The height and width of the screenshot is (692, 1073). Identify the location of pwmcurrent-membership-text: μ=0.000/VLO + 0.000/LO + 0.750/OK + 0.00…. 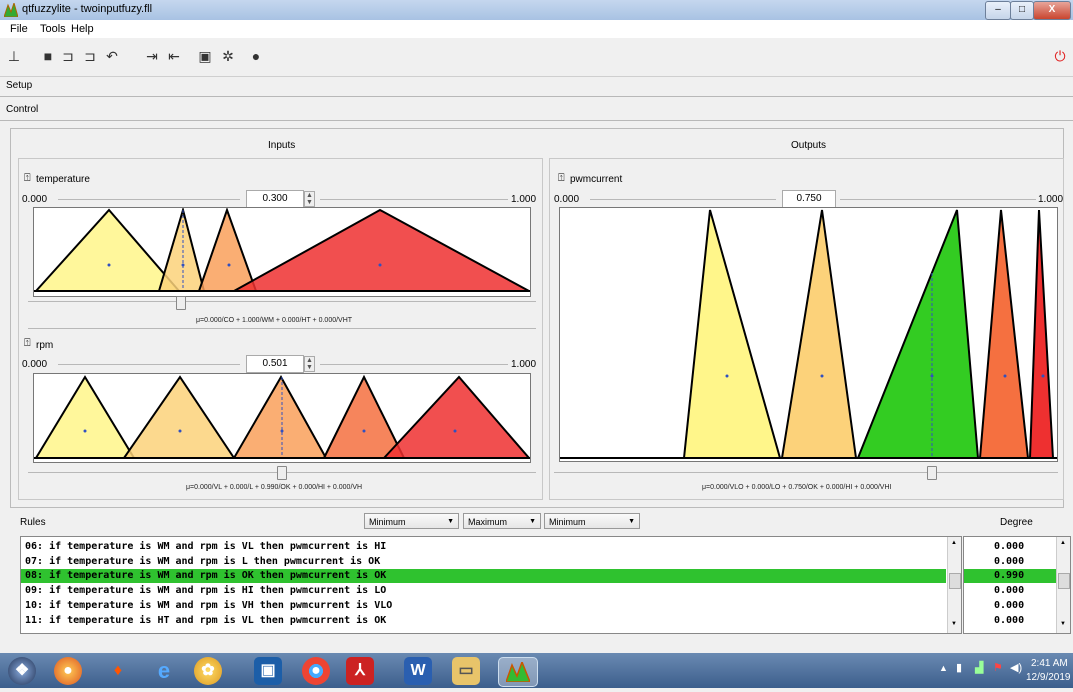
(797, 487).